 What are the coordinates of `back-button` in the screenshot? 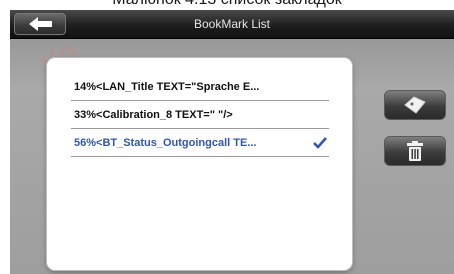 It's located at (40, 24).